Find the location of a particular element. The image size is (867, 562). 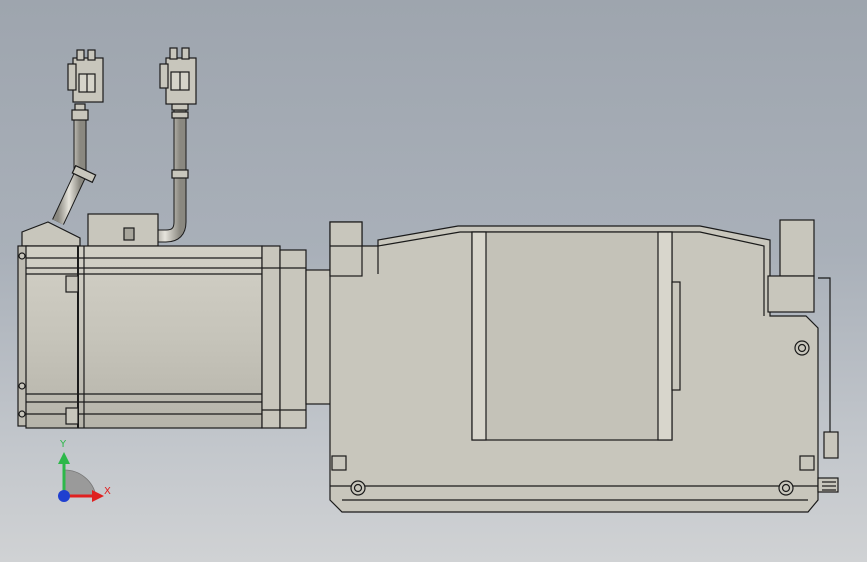

y-axis-label: Y is located at coordinates (63, 444).